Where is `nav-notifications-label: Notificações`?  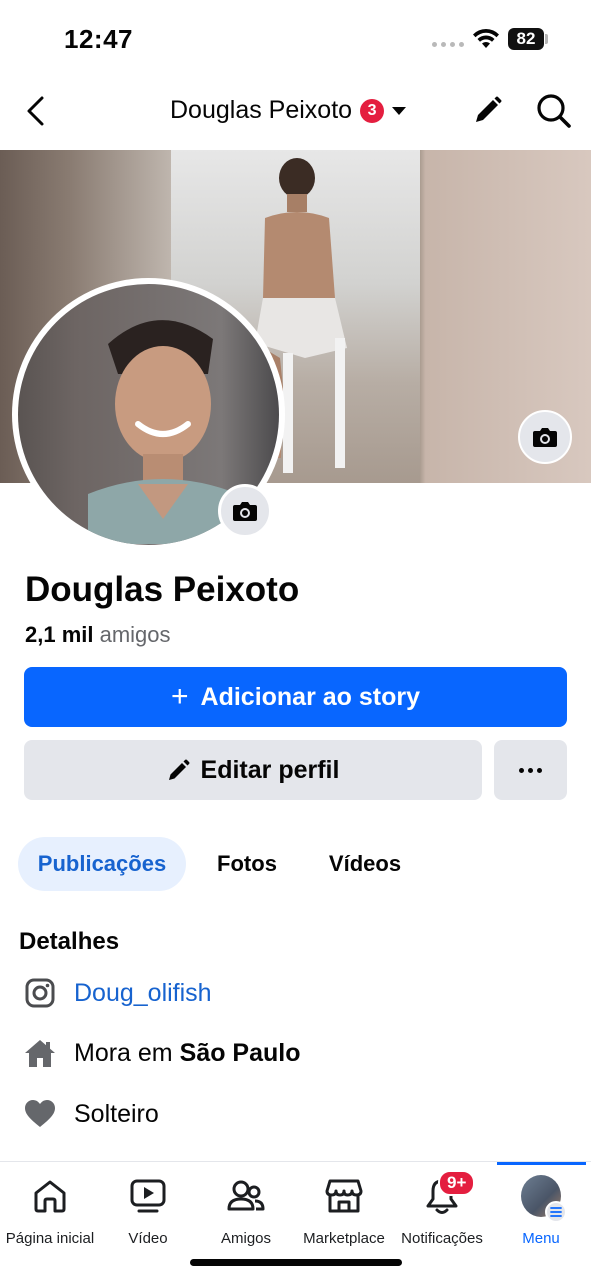 nav-notifications-label: Notificações is located at coordinates (442, 1238).